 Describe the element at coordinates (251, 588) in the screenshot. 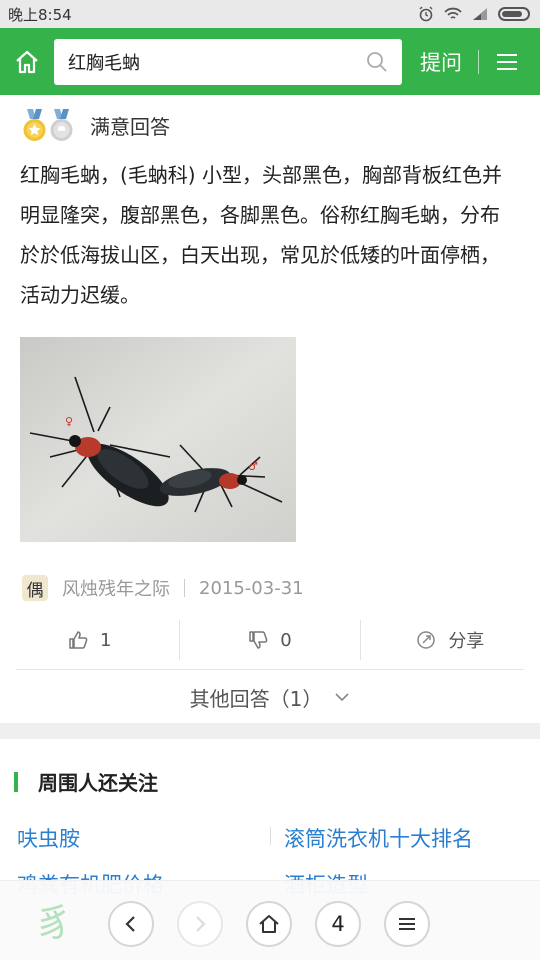

I see `answer-date: 2015-03-31` at that location.